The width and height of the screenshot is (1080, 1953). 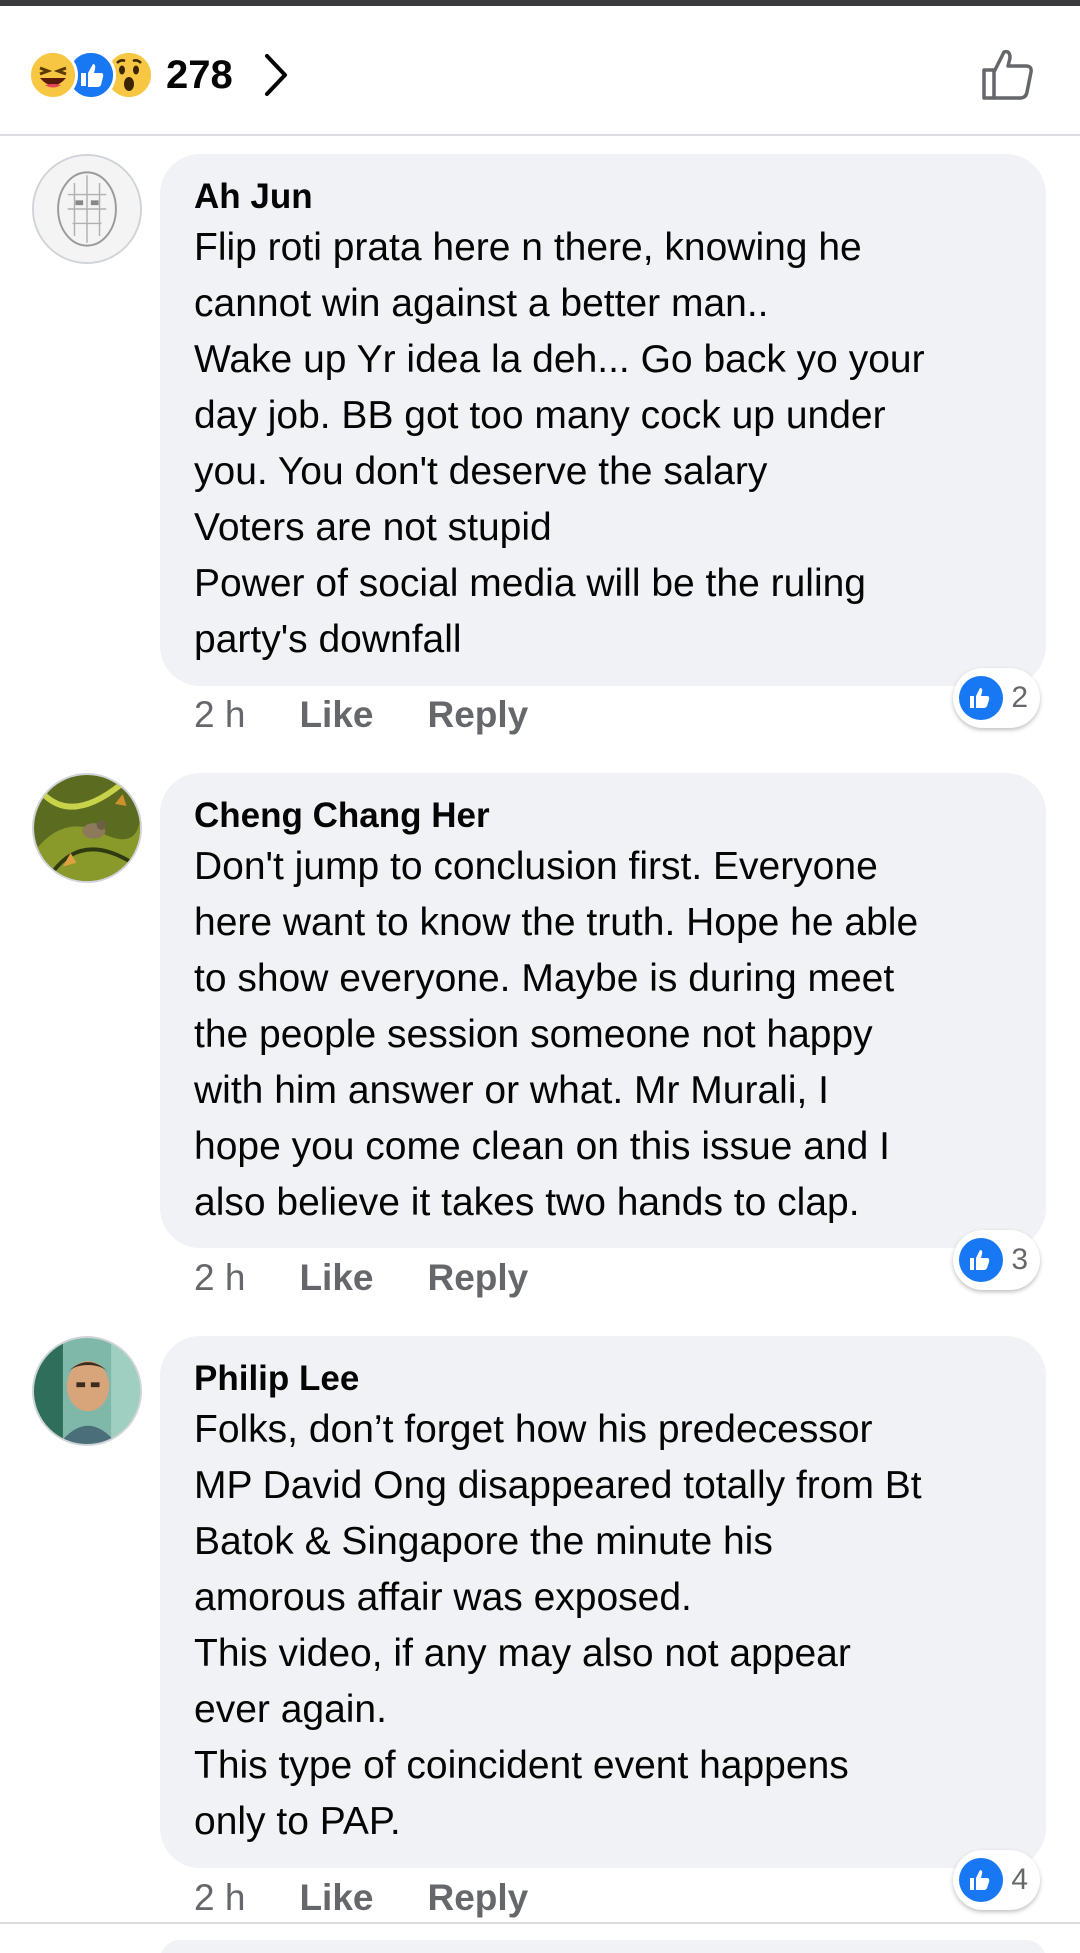 What do you see at coordinates (603, 1379) in the screenshot?
I see `comment-author: Philip Lee` at bounding box center [603, 1379].